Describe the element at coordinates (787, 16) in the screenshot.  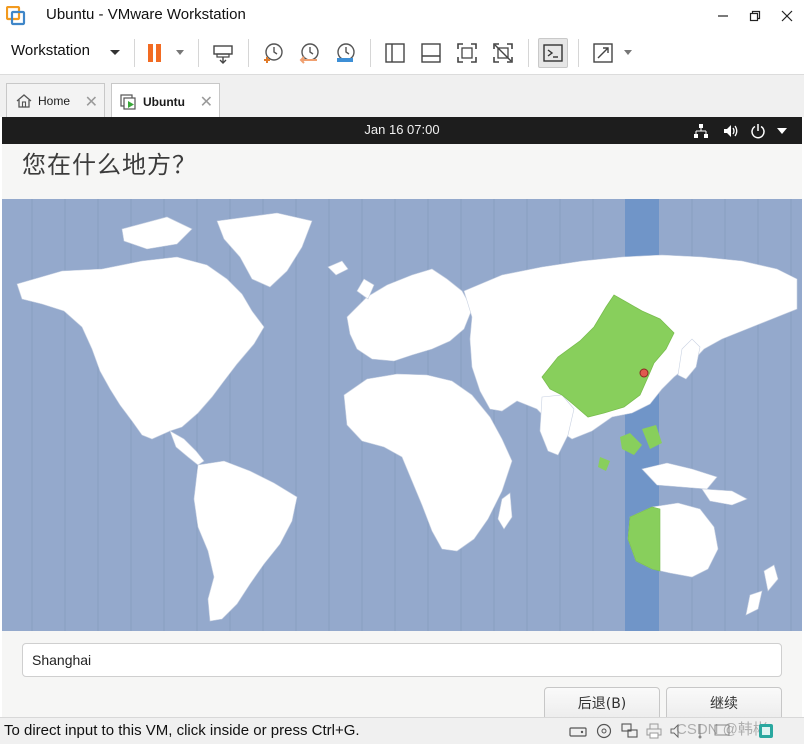
I see `close-icon` at that location.